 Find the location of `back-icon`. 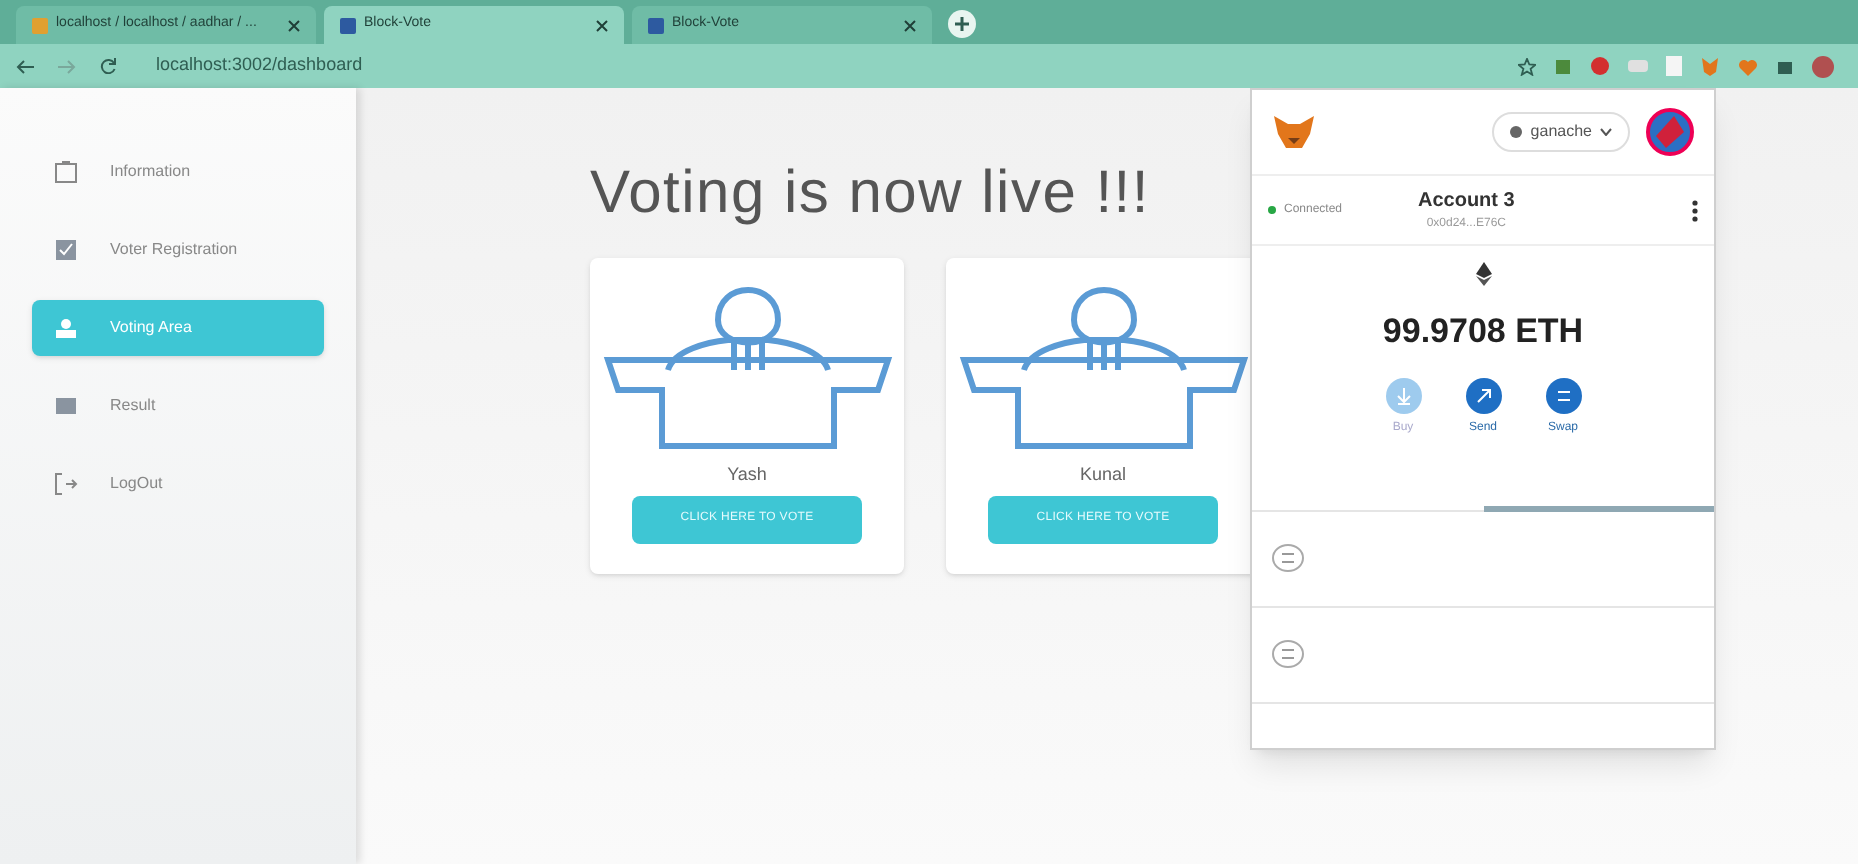

back-icon is located at coordinates (25, 66).